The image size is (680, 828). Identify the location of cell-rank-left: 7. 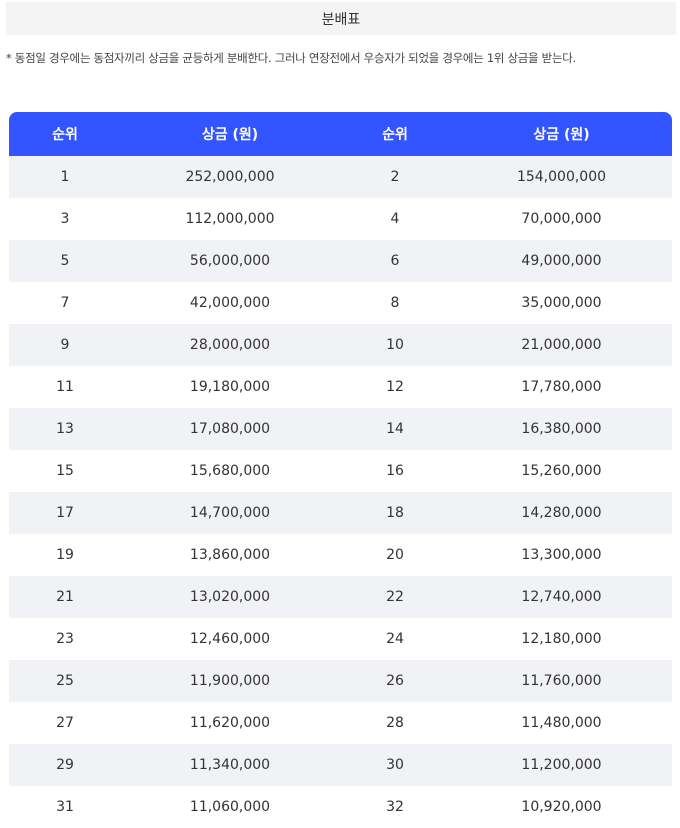
(65, 303).